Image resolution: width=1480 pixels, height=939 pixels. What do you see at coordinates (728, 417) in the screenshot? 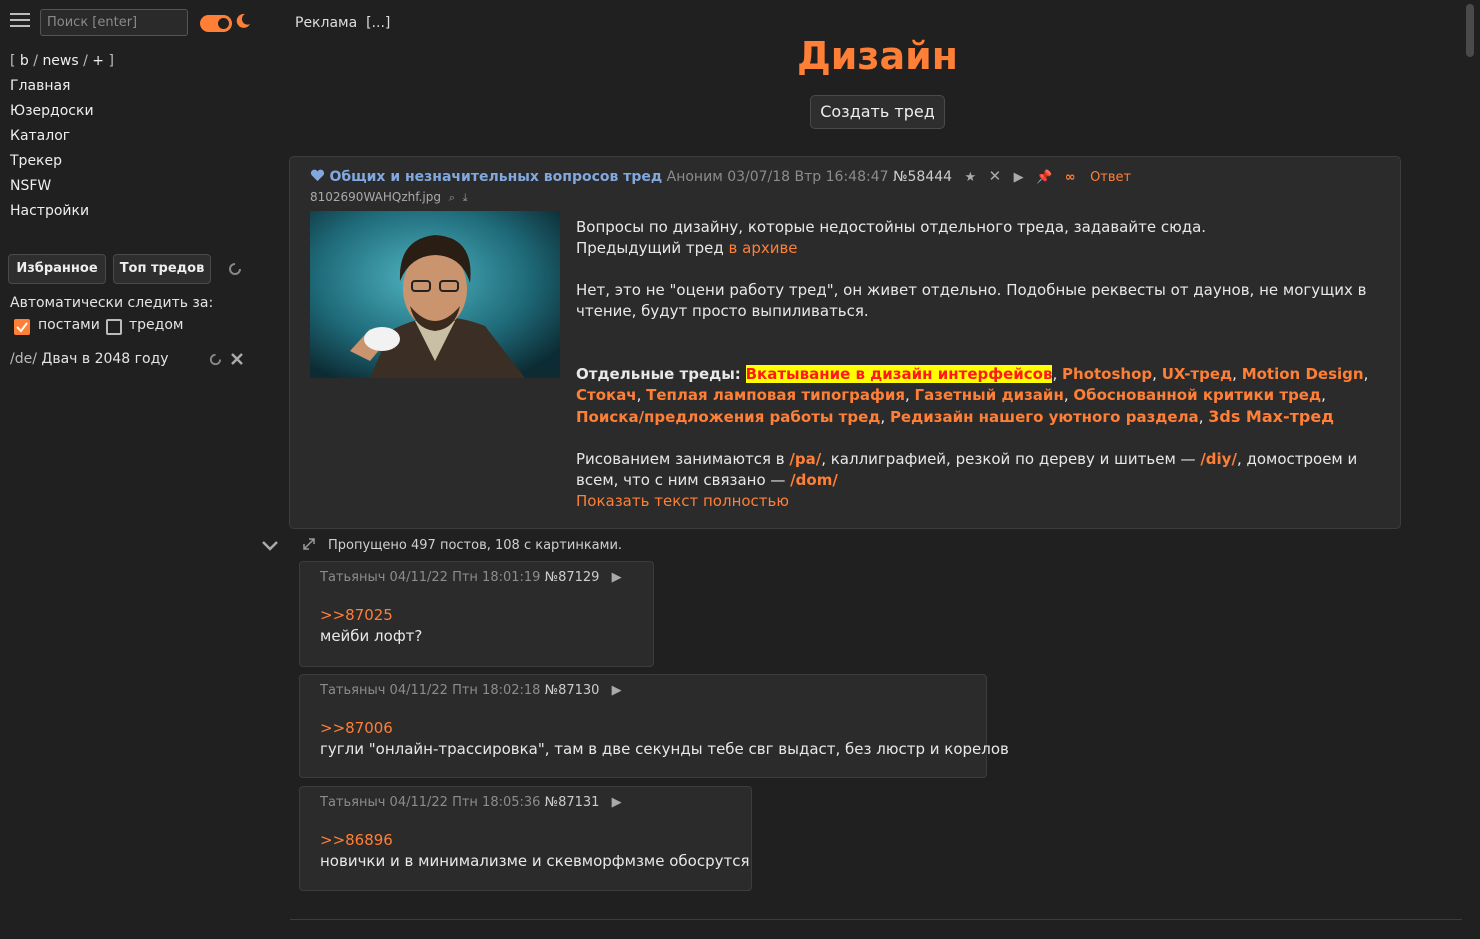
I see `thread-link: Поиска/предложения работы тред` at bounding box center [728, 417].